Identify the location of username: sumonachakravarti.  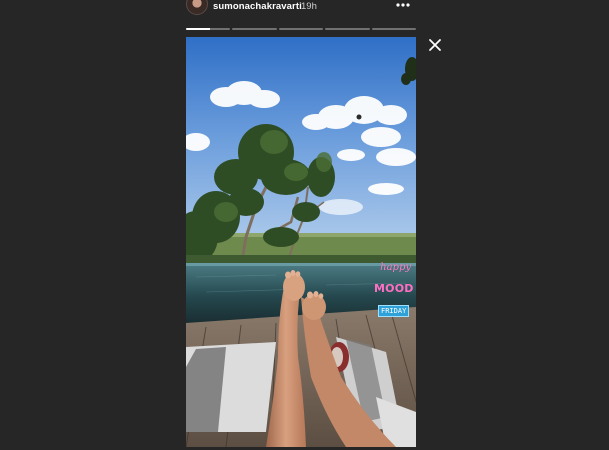
(257, 6).